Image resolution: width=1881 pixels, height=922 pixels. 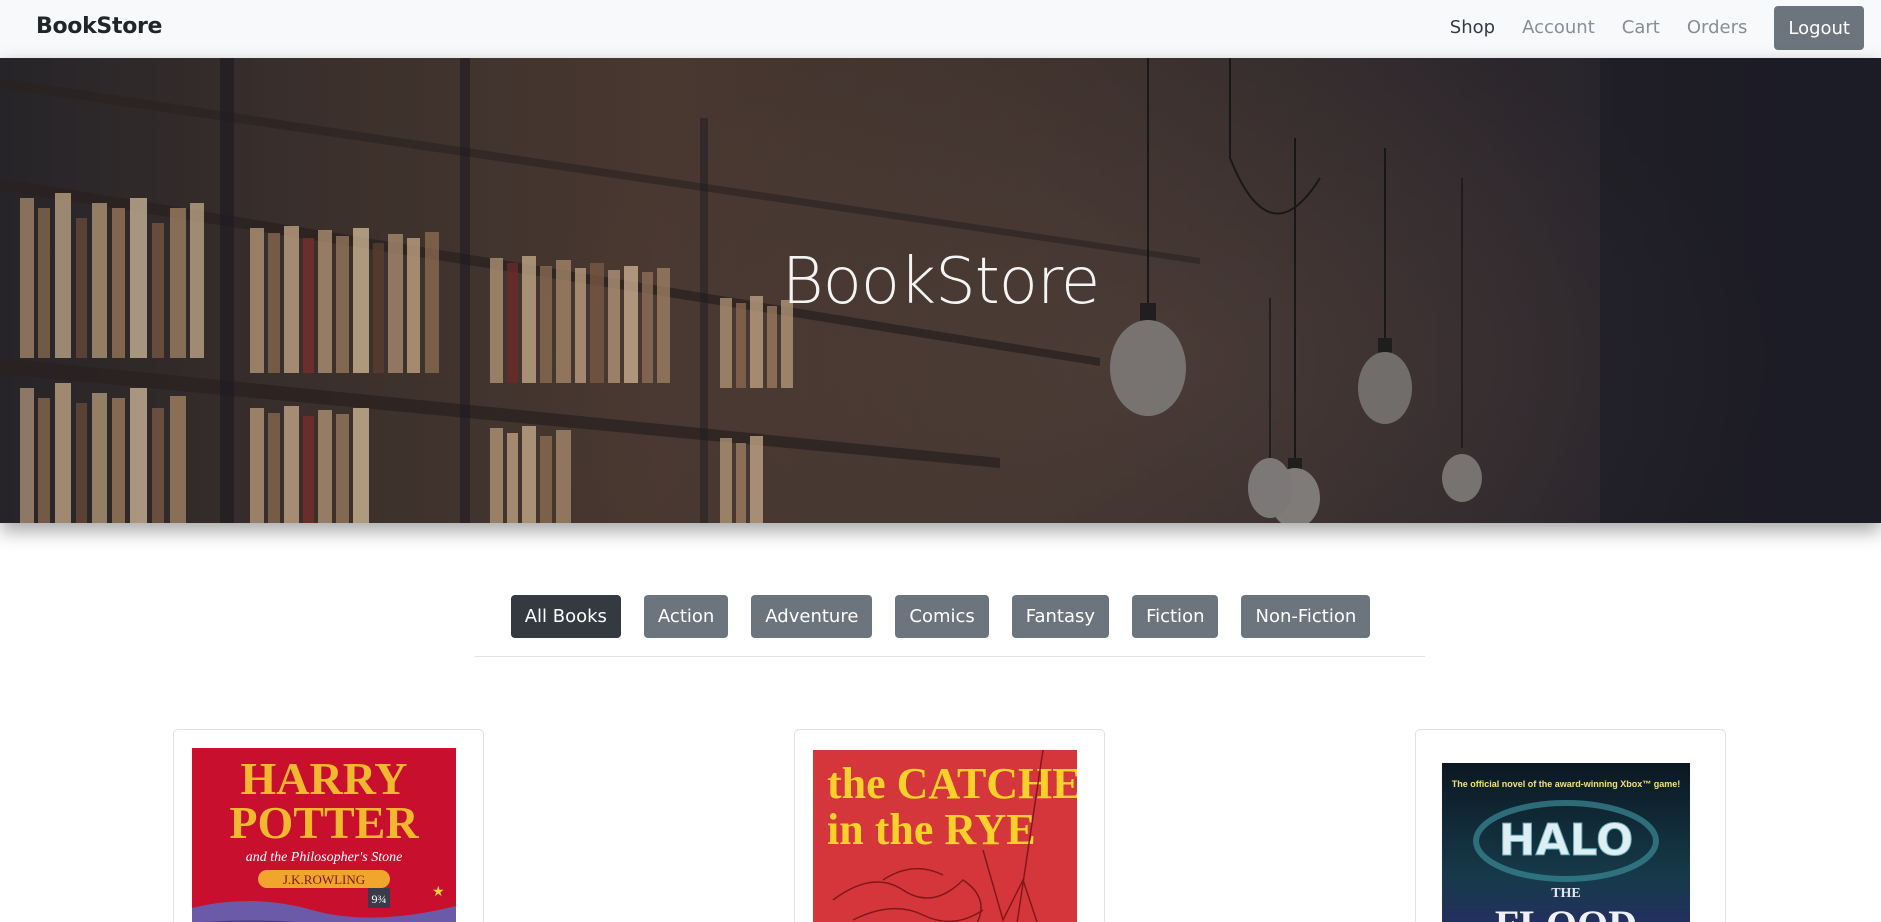 I want to click on book-card: the CATCHER in the RYE, so click(x=949, y=825).